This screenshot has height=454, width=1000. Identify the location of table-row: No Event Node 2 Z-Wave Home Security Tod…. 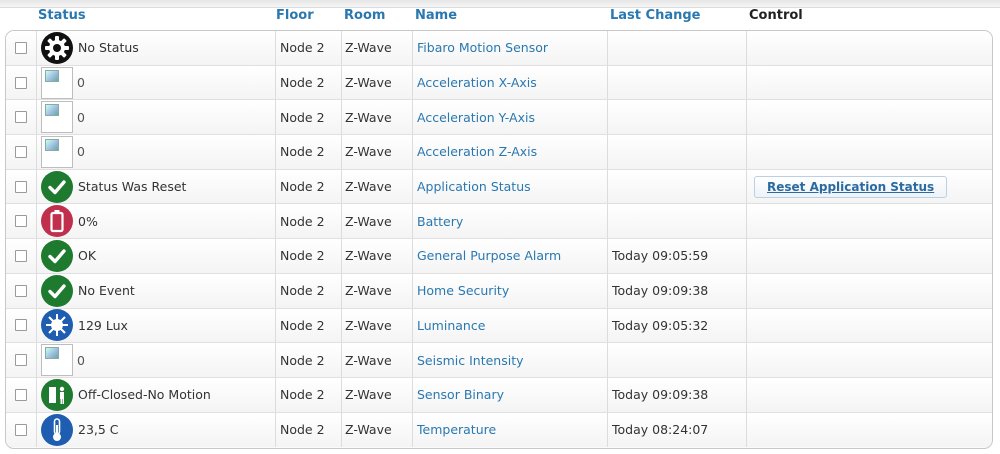
(499, 291).